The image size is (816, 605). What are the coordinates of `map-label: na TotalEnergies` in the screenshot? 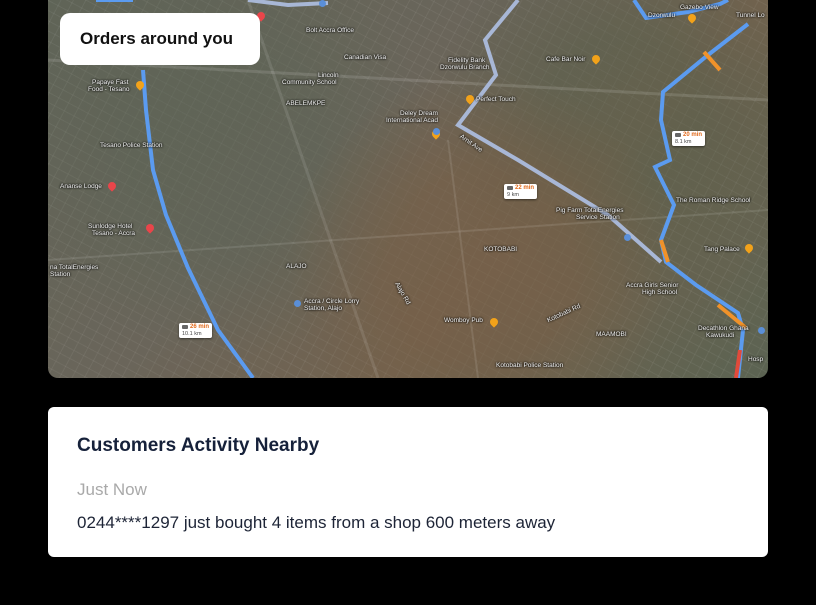 It's located at (74, 267).